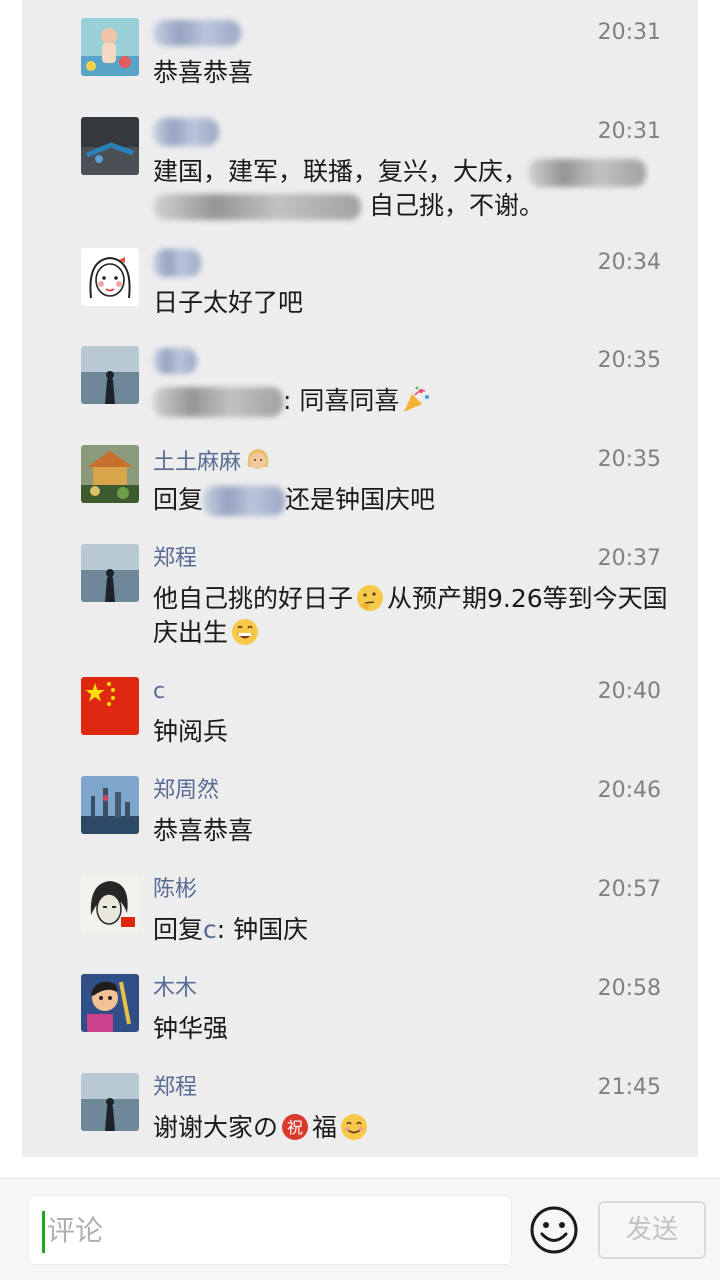 The image size is (720, 1280). I want to click on comment-time: 20:34, so click(629, 262).